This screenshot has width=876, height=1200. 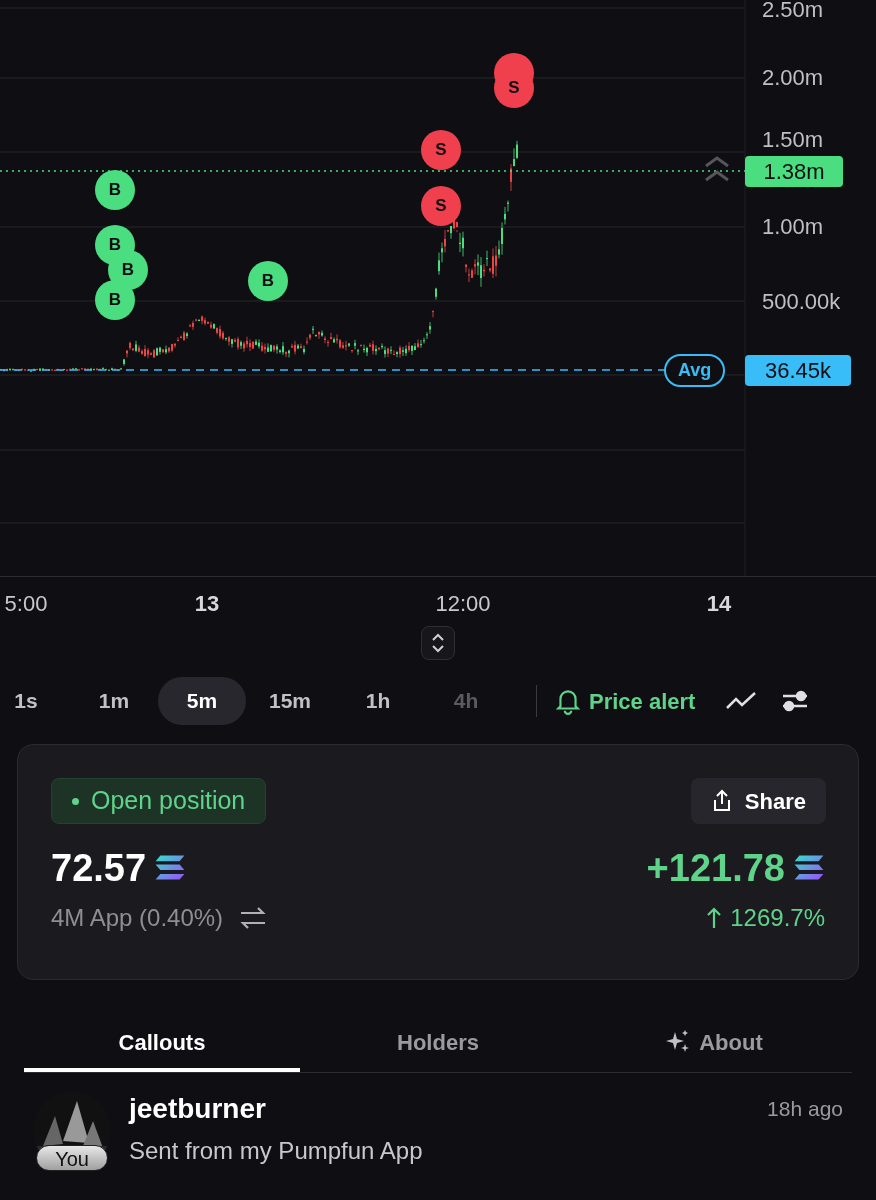 What do you see at coordinates (162, 1044) in the screenshot?
I see `tab: Callouts` at bounding box center [162, 1044].